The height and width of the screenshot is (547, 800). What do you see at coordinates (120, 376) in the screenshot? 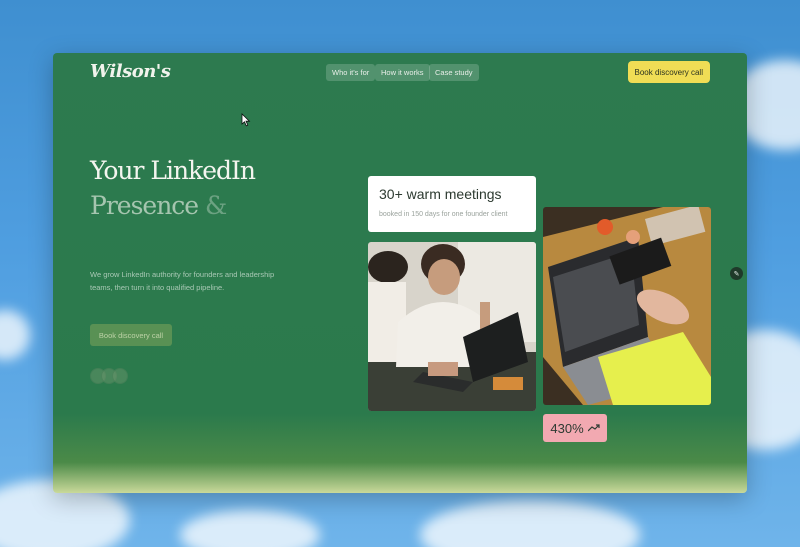
I see `avatar` at bounding box center [120, 376].